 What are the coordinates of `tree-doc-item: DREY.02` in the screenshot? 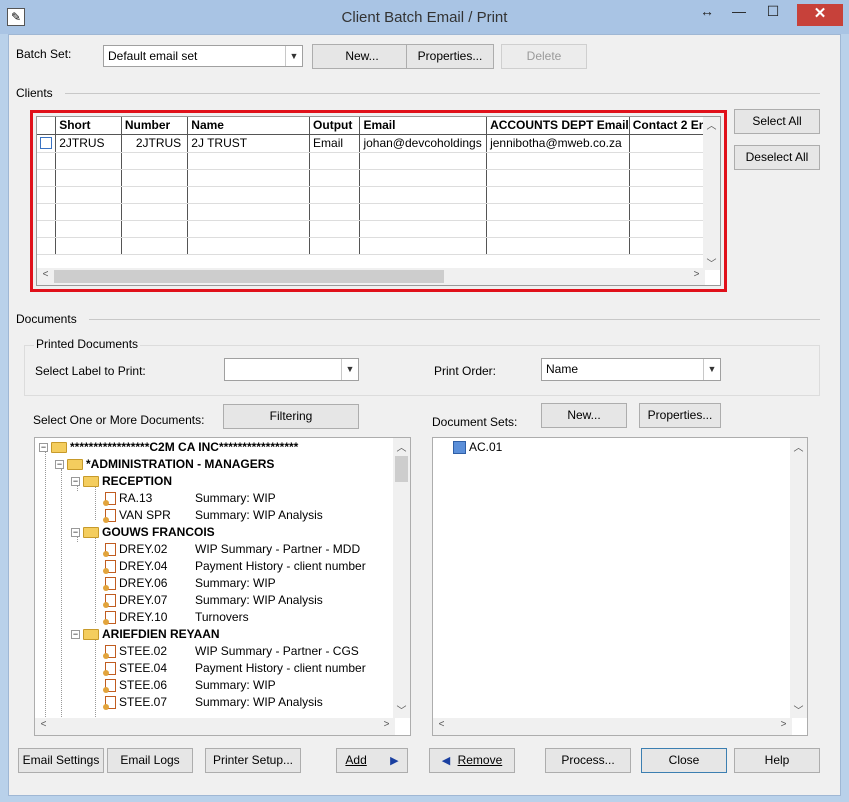 It's located at (135, 549).